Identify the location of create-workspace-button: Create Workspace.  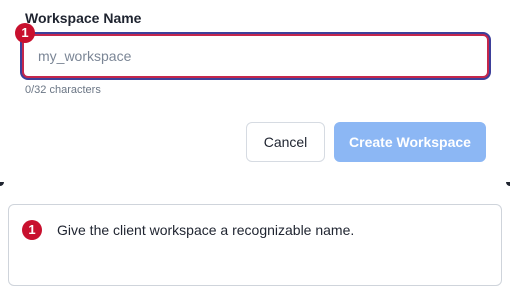
(410, 142).